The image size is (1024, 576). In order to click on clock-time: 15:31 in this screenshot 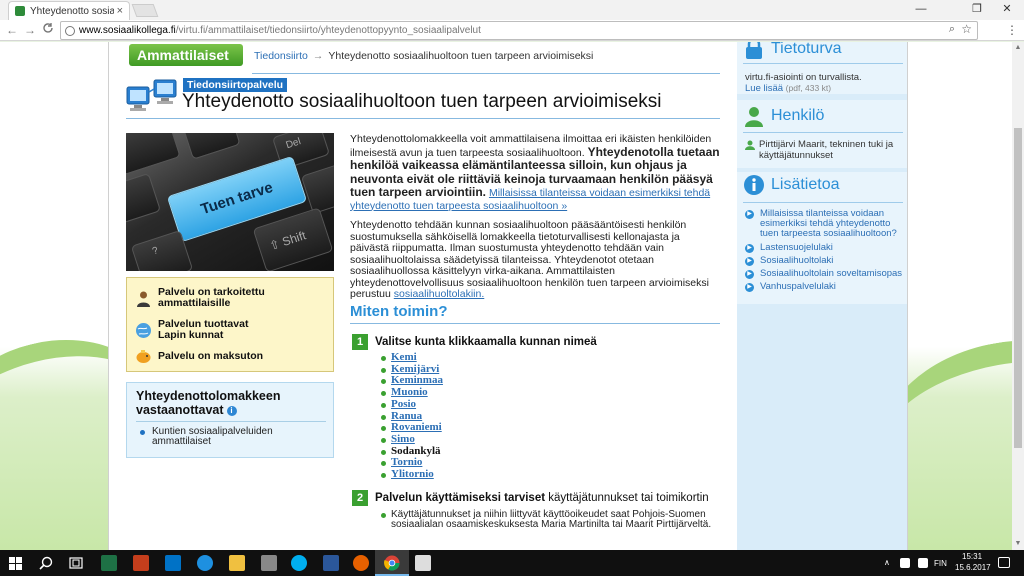, I will do `click(972, 556)`.